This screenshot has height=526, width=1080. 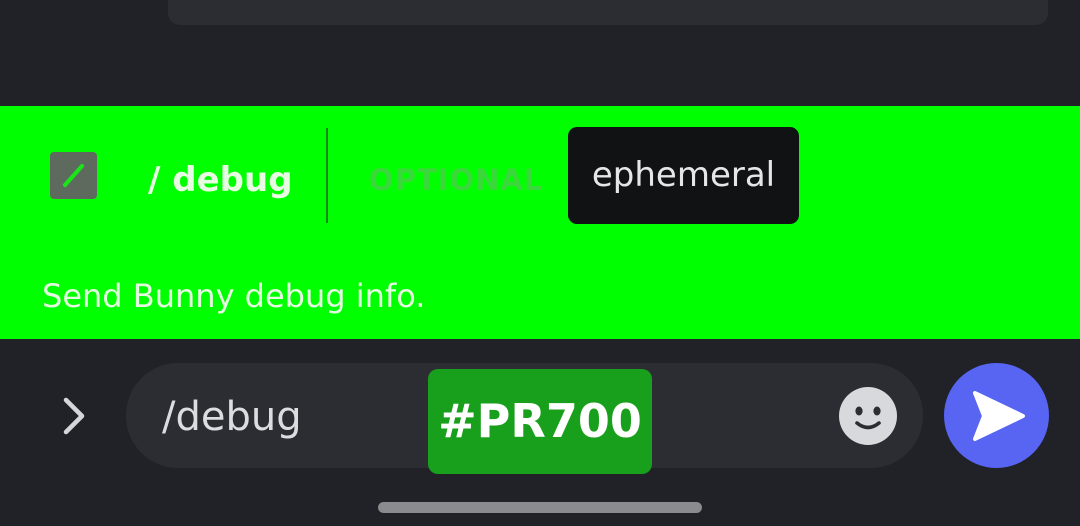 I want to click on optional-label: OPTIONAL, so click(x=456, y=180).